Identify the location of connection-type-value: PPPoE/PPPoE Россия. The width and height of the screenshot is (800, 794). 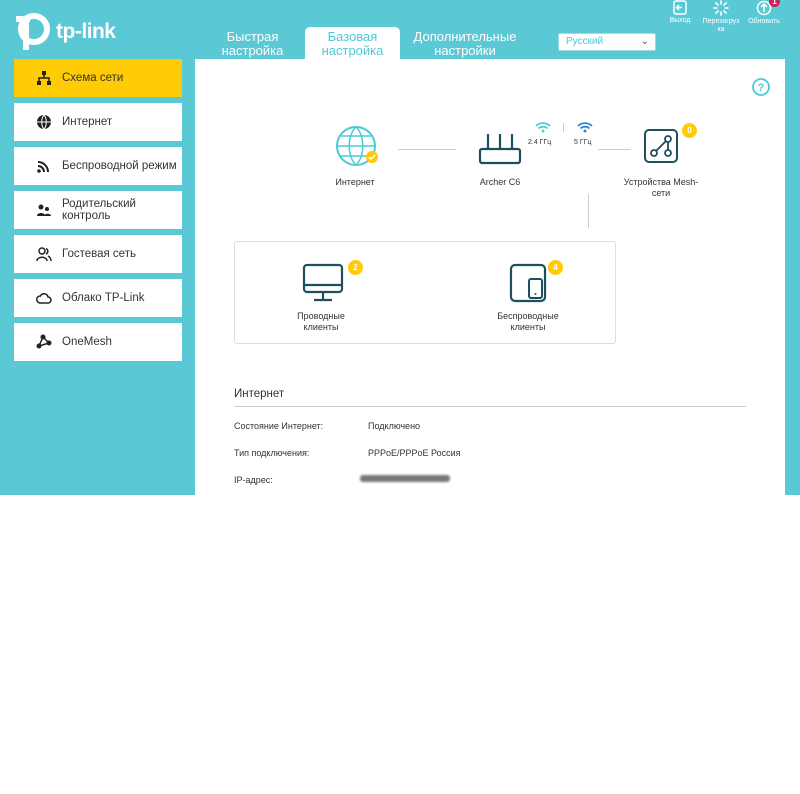
(414, 453).